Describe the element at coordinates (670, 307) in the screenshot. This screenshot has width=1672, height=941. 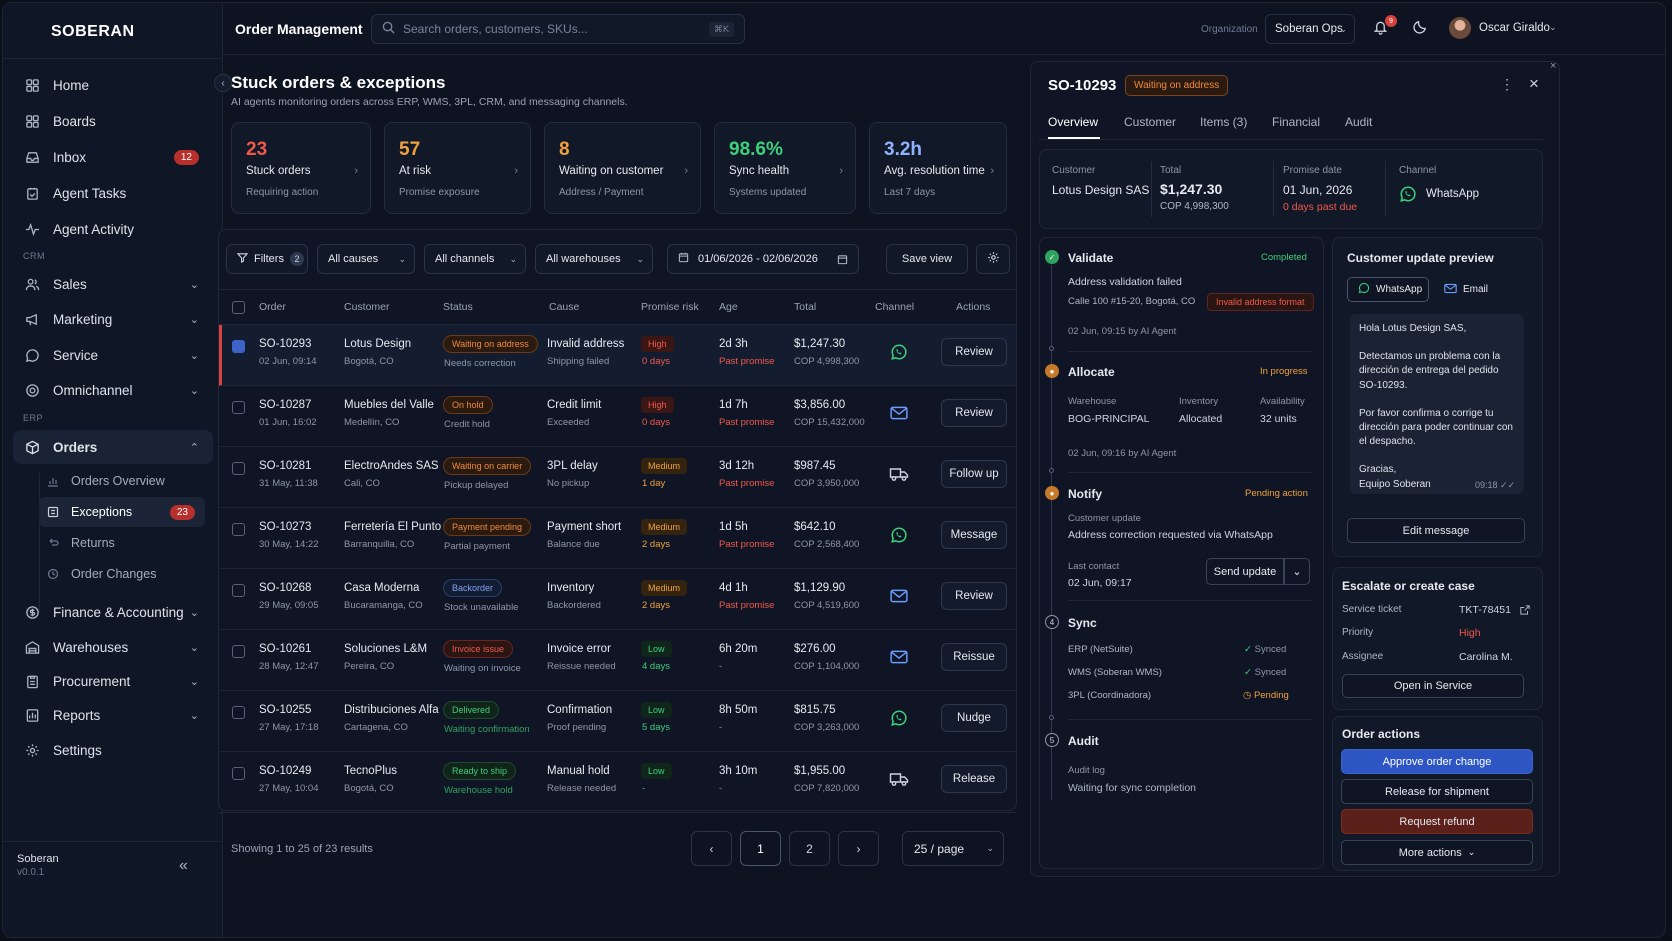
I see `column-header: Promise risk` at that location.